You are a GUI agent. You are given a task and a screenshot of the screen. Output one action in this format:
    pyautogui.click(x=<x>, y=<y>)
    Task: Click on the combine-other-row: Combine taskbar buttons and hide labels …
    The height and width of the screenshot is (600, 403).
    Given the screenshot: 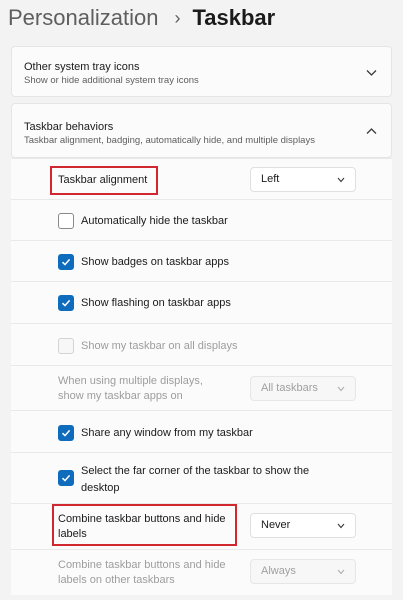 What is the action you would take?
    pyautogui.click(x=201, y=572)
    